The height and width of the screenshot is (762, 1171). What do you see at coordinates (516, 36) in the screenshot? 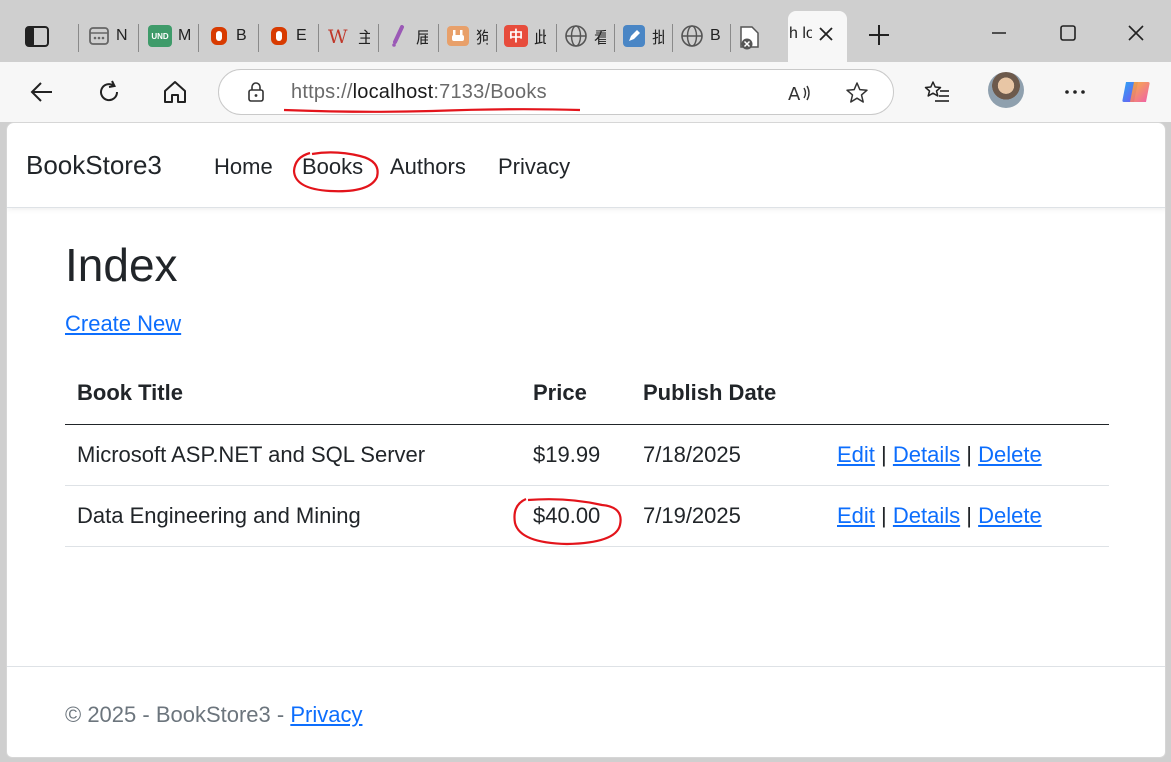
I see `chinese-icon: 中` at bounding box center [516, 36].